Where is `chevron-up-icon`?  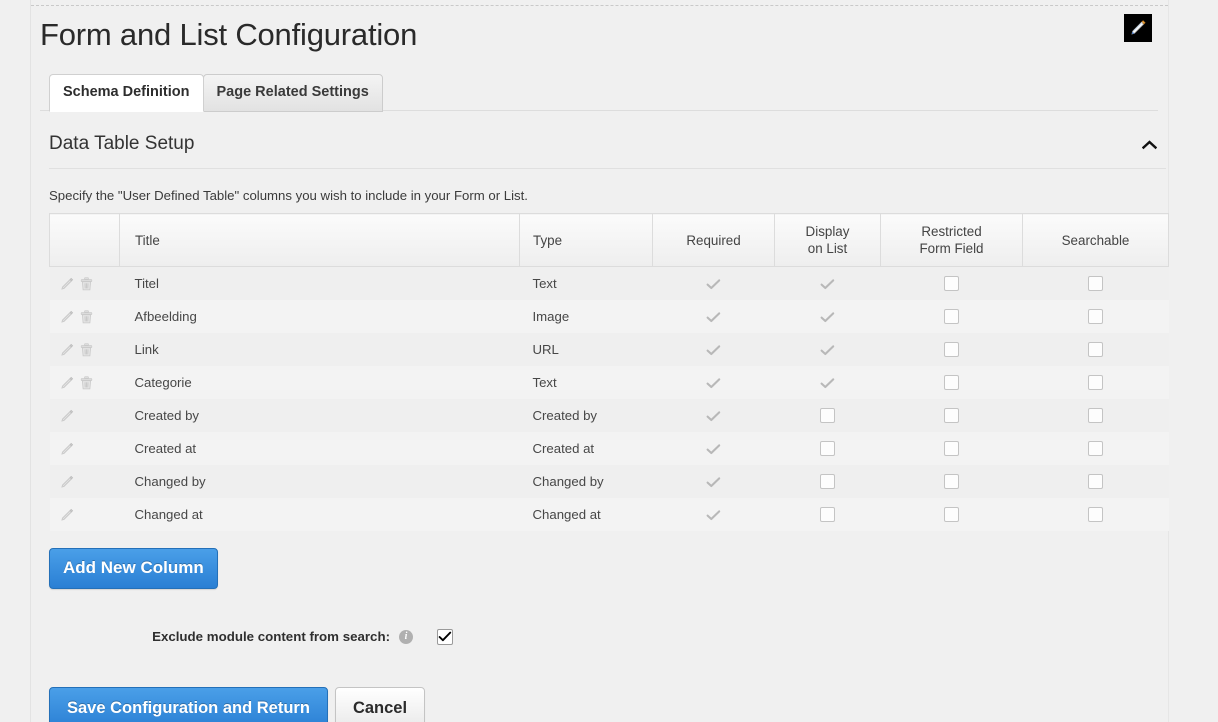
chevron-up-icon is located at coordinates (1149, 145).